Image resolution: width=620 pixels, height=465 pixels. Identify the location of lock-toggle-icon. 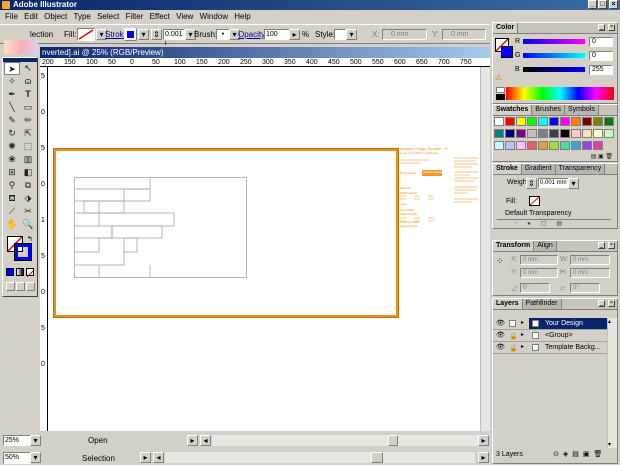
(512, 323).